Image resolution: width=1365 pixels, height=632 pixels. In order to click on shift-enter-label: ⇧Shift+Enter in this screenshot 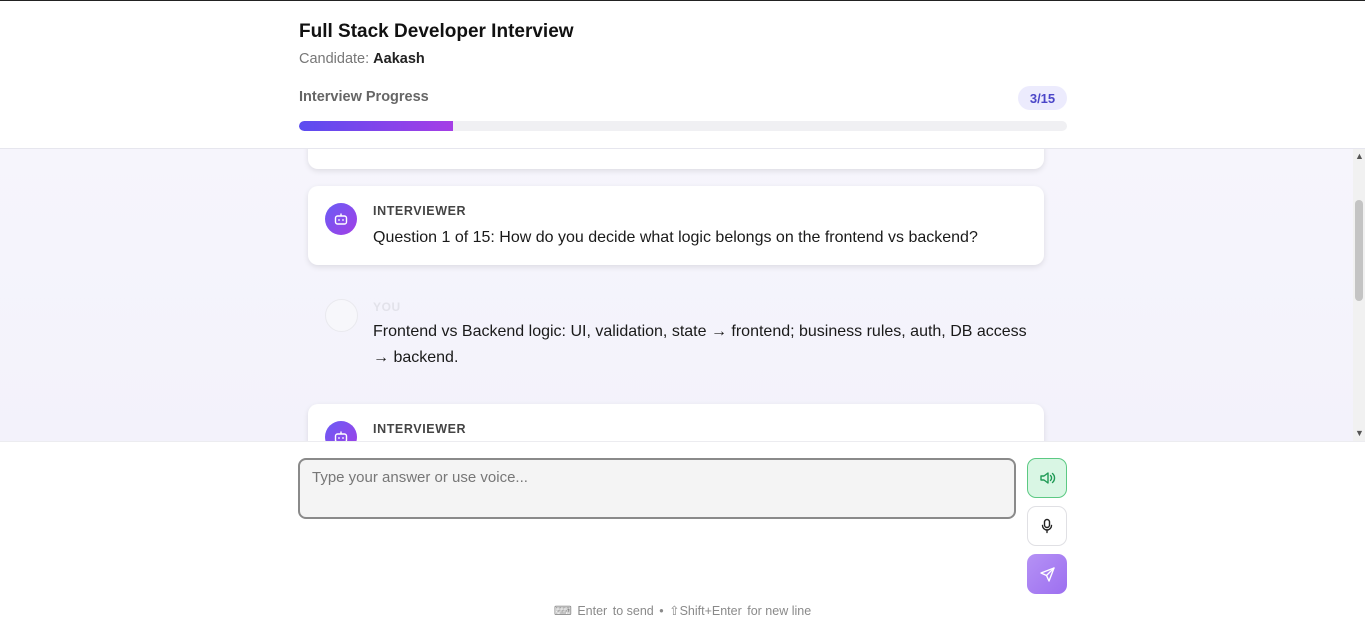, I will do `click(705, 611)`.